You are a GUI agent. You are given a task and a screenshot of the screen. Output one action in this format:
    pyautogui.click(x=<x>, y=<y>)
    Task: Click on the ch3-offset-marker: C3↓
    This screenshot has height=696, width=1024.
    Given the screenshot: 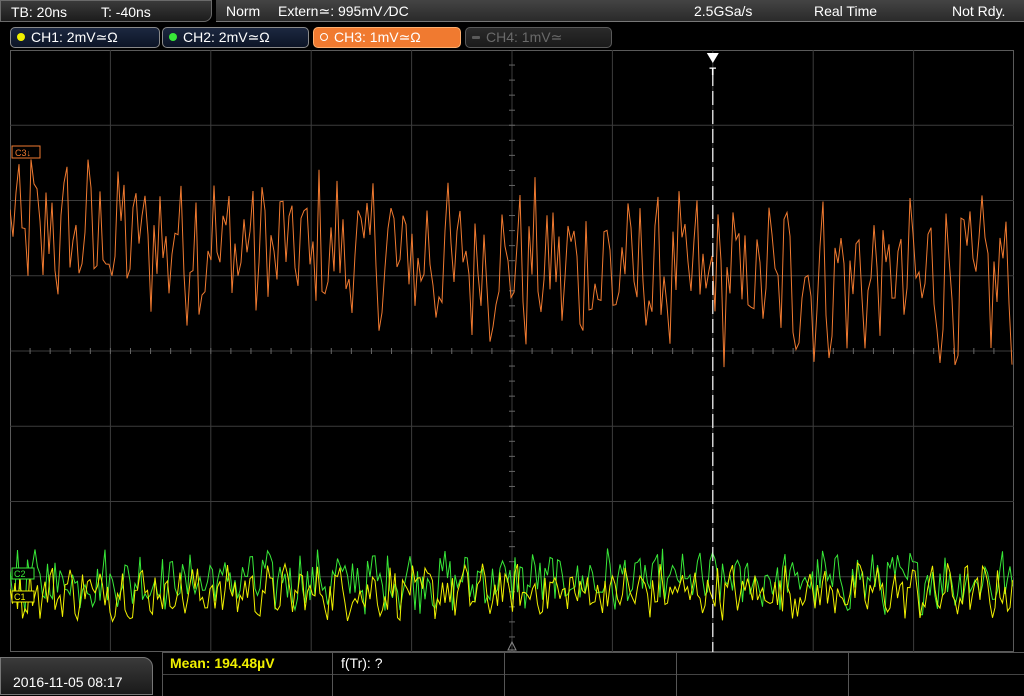 What is the action you would take?
    pyautogui.click(x=26, y=152)
    